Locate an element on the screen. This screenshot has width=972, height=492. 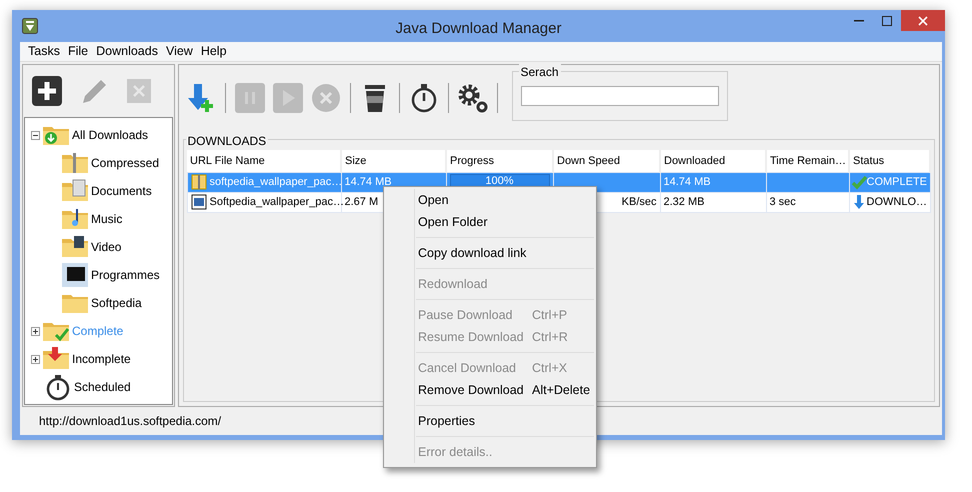
tree-item: Softpedia is located at coordinates (116, 303).